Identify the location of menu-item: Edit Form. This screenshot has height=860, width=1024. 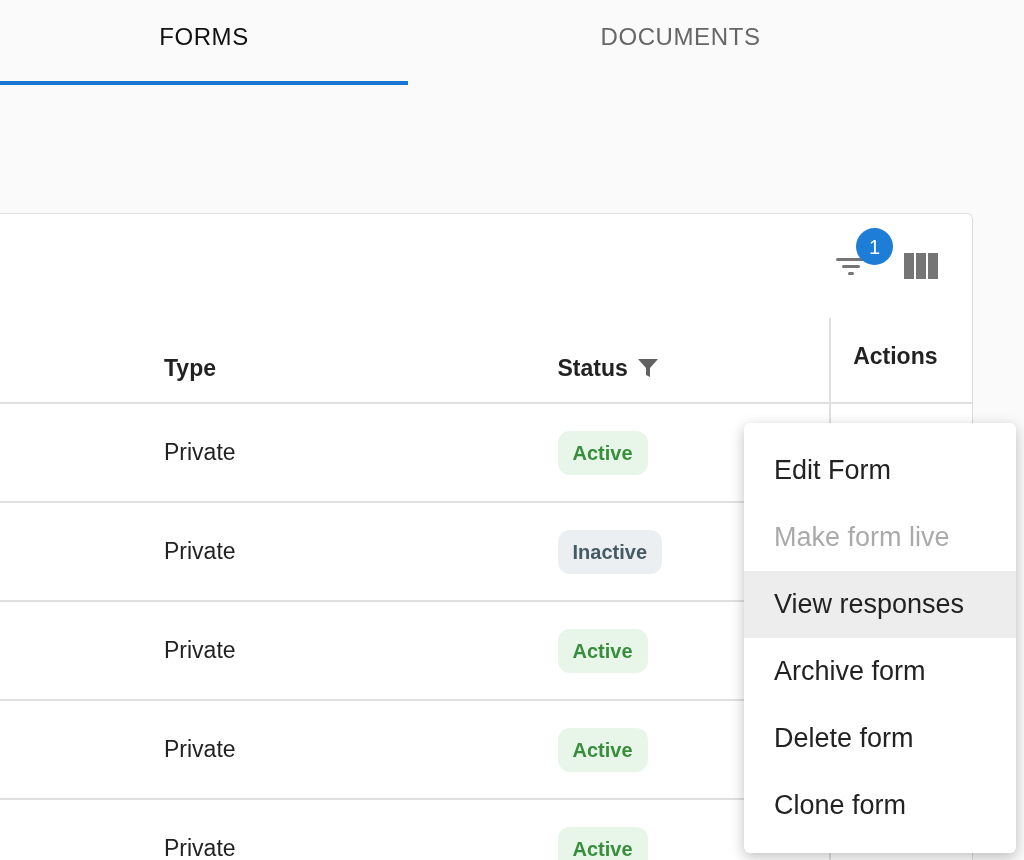
(880, 470).